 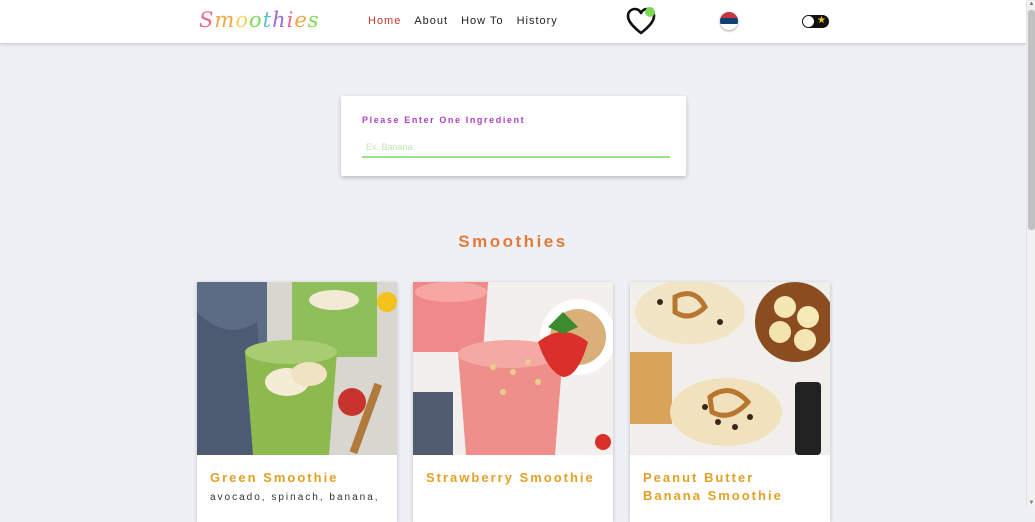 I want to click on ingredient-search-input, so click(x=516, y=148).